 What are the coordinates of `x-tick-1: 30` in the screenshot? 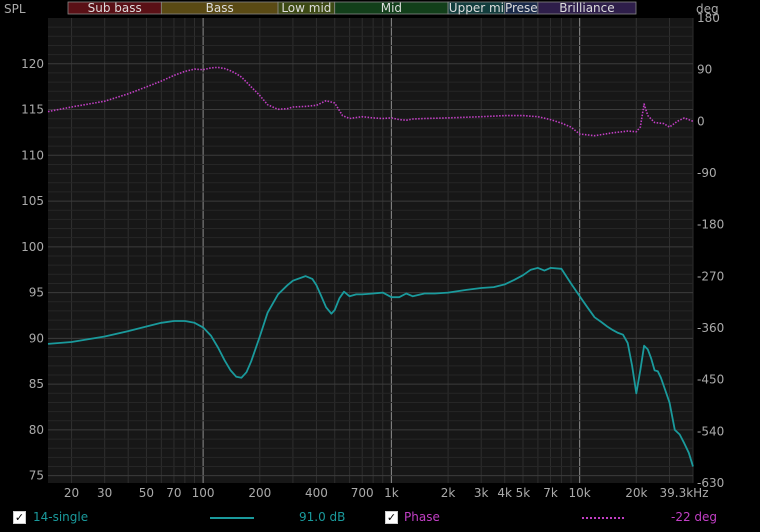 It's located at (104, 493).